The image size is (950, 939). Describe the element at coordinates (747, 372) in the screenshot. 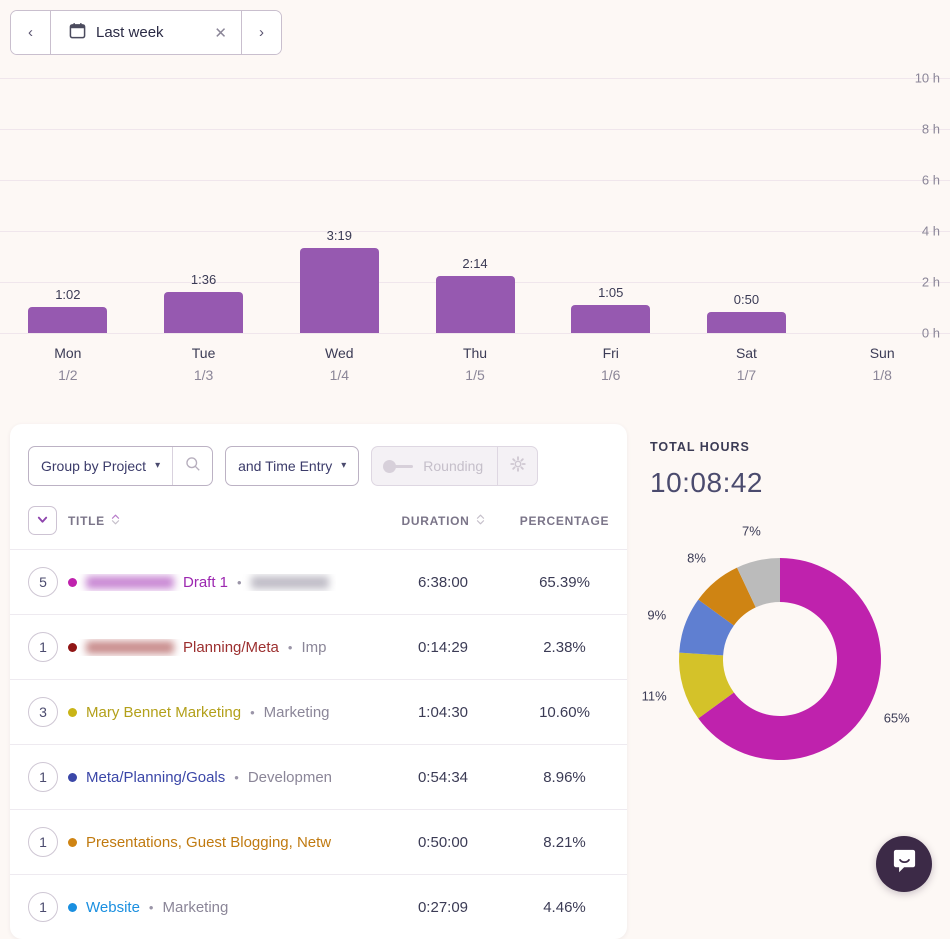

I see `x-axis-date-label: 1/7` at that location.